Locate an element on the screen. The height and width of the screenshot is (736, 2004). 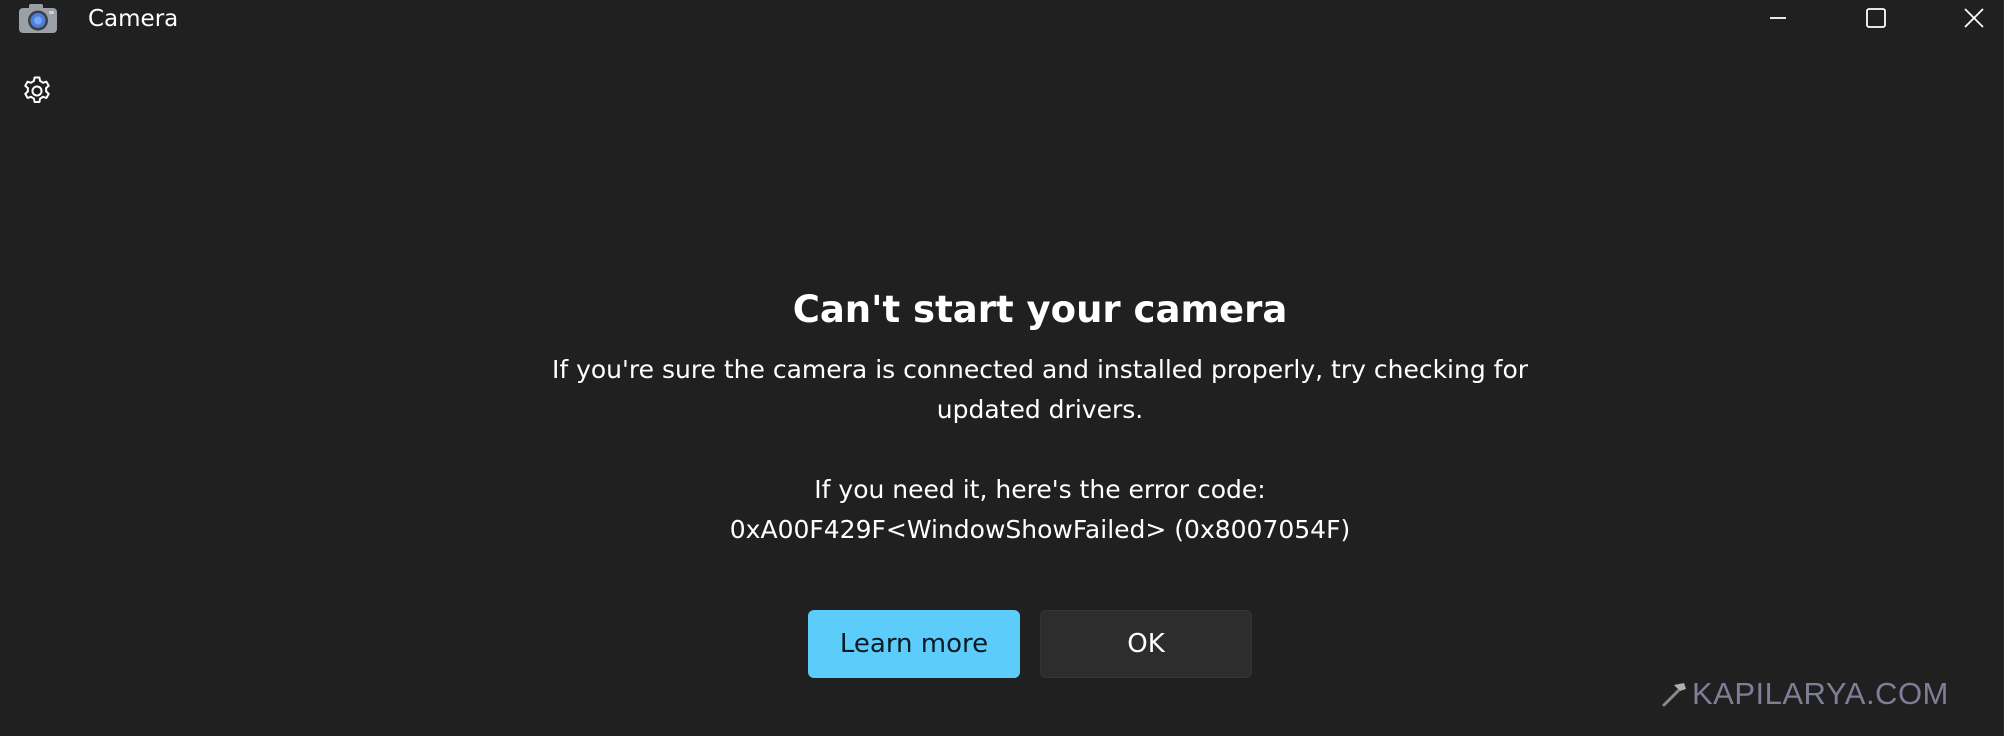
camera-app-icon is located at coordinates (38, 18).